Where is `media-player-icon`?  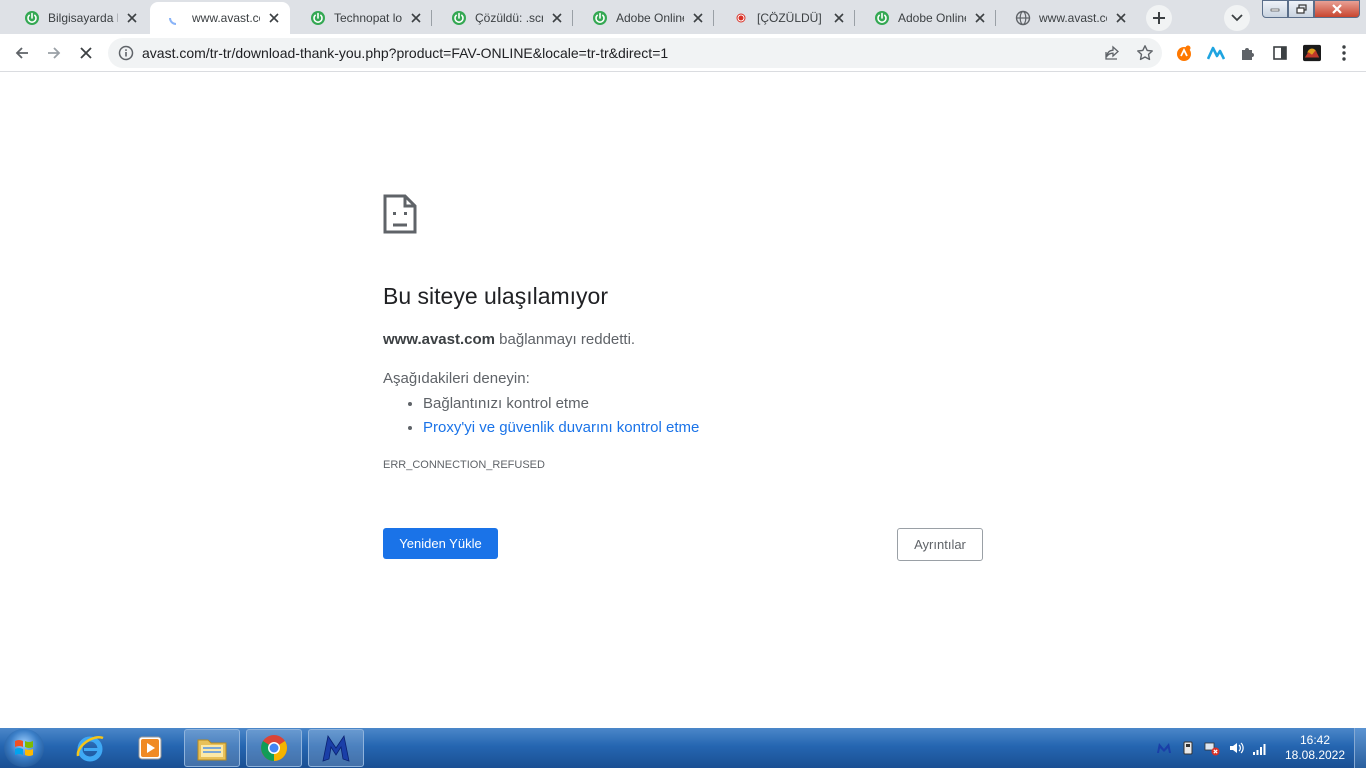 media-player-icon is located at coordinates (150, 748).